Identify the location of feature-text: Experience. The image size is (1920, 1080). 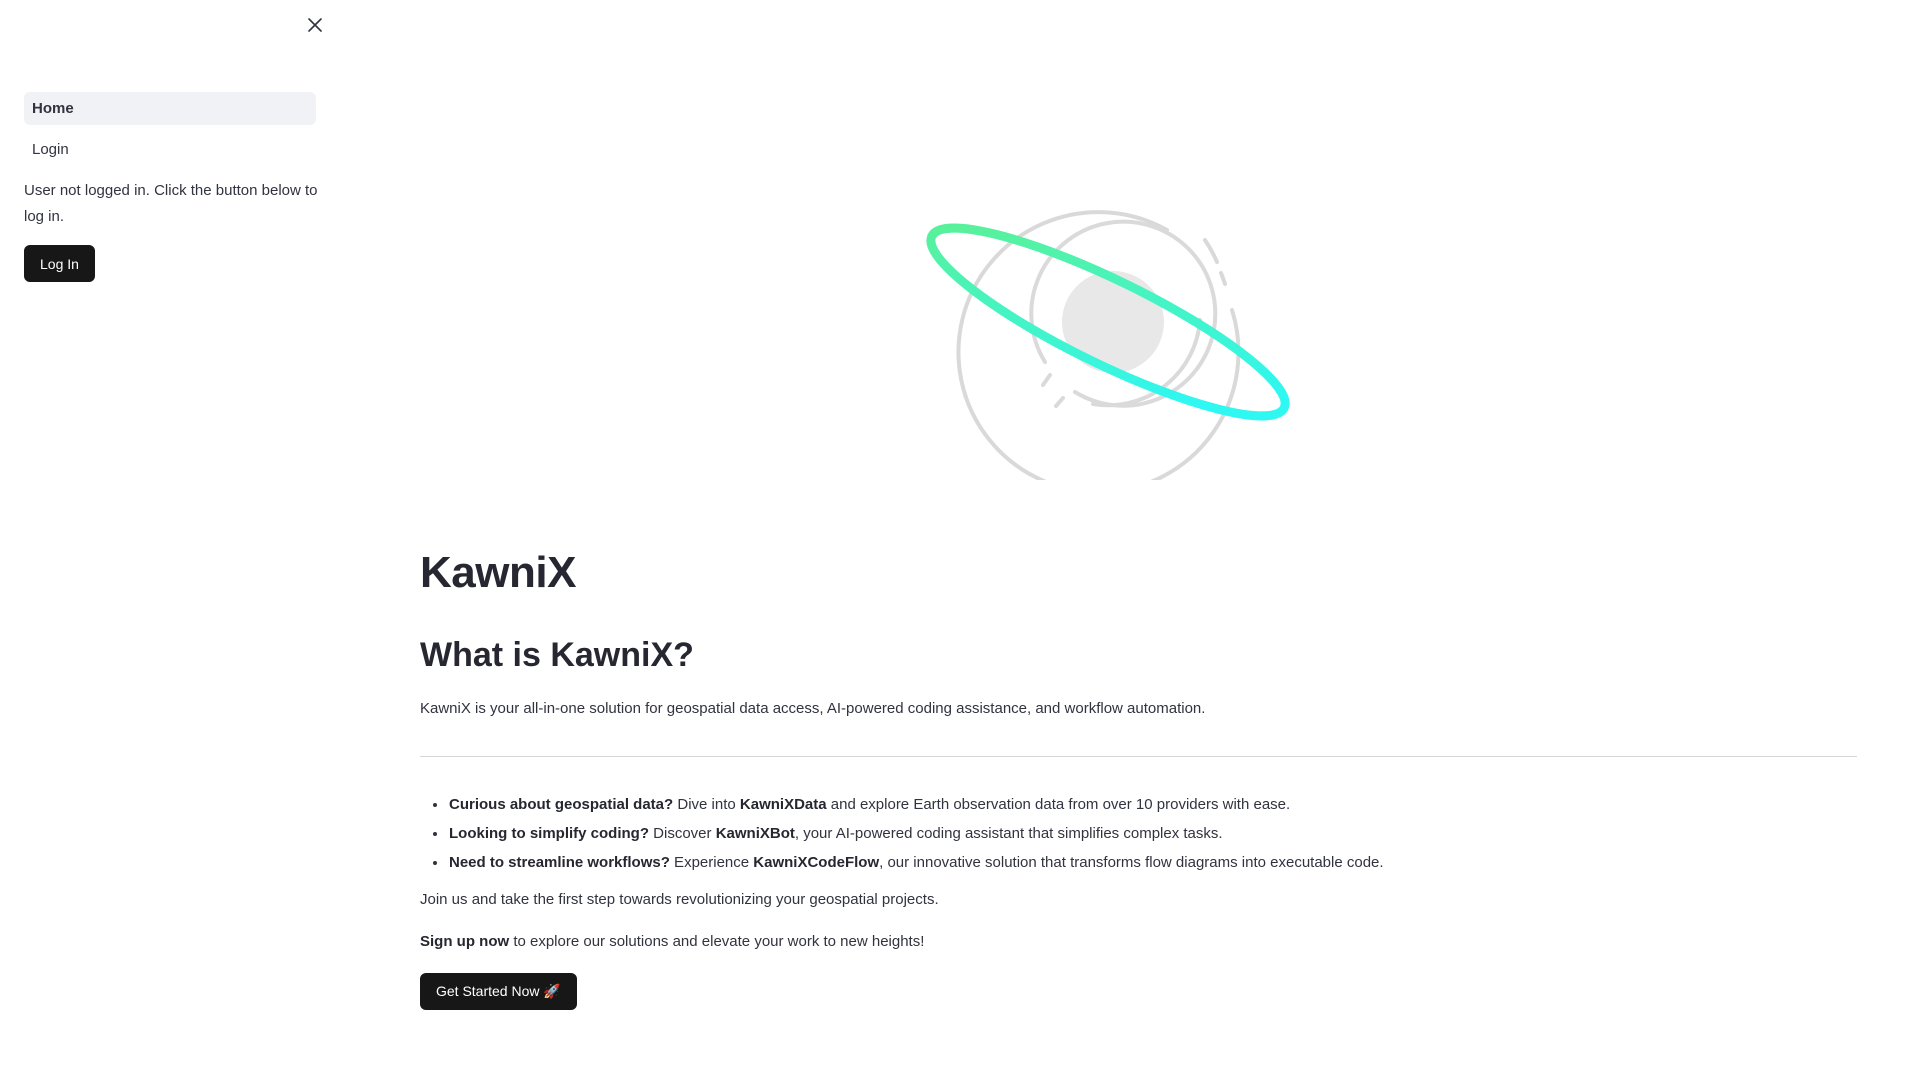
(711, 862).